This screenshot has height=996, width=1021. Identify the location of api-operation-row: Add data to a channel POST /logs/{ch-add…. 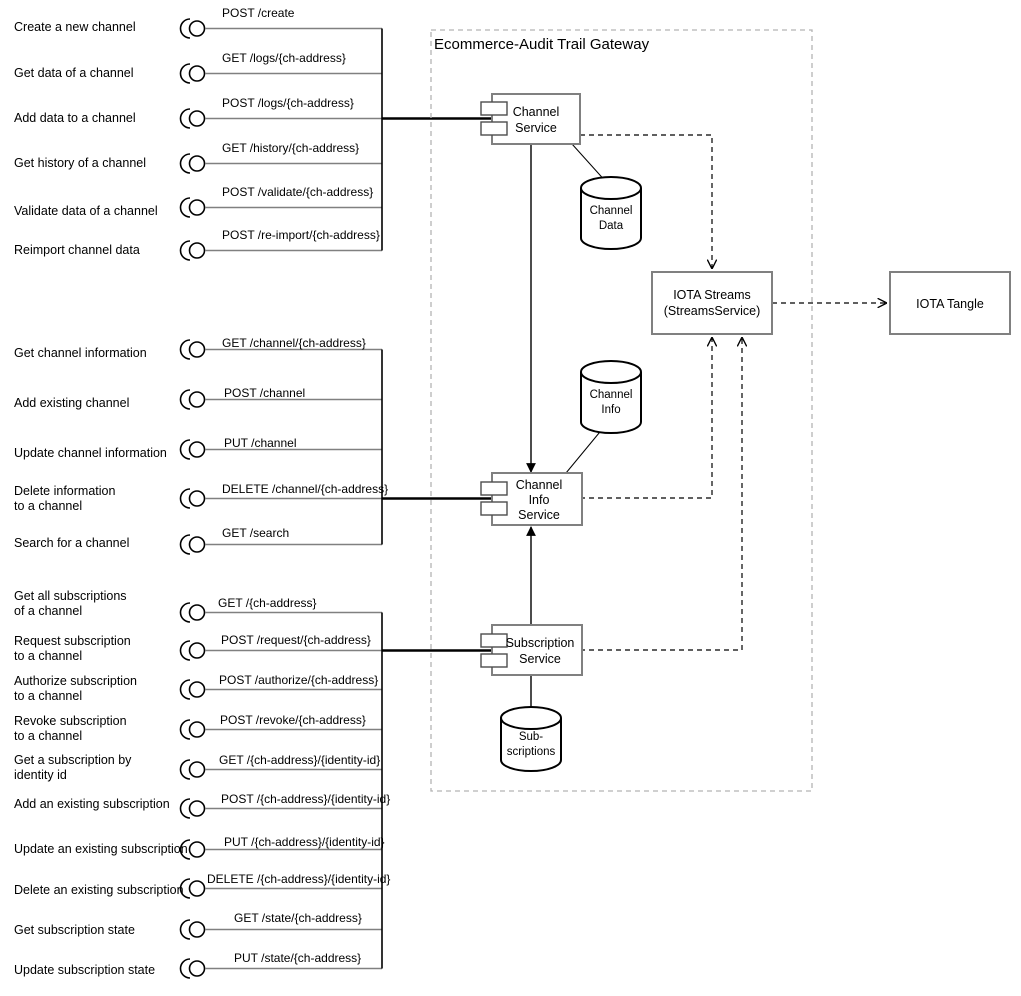
(198, 112).